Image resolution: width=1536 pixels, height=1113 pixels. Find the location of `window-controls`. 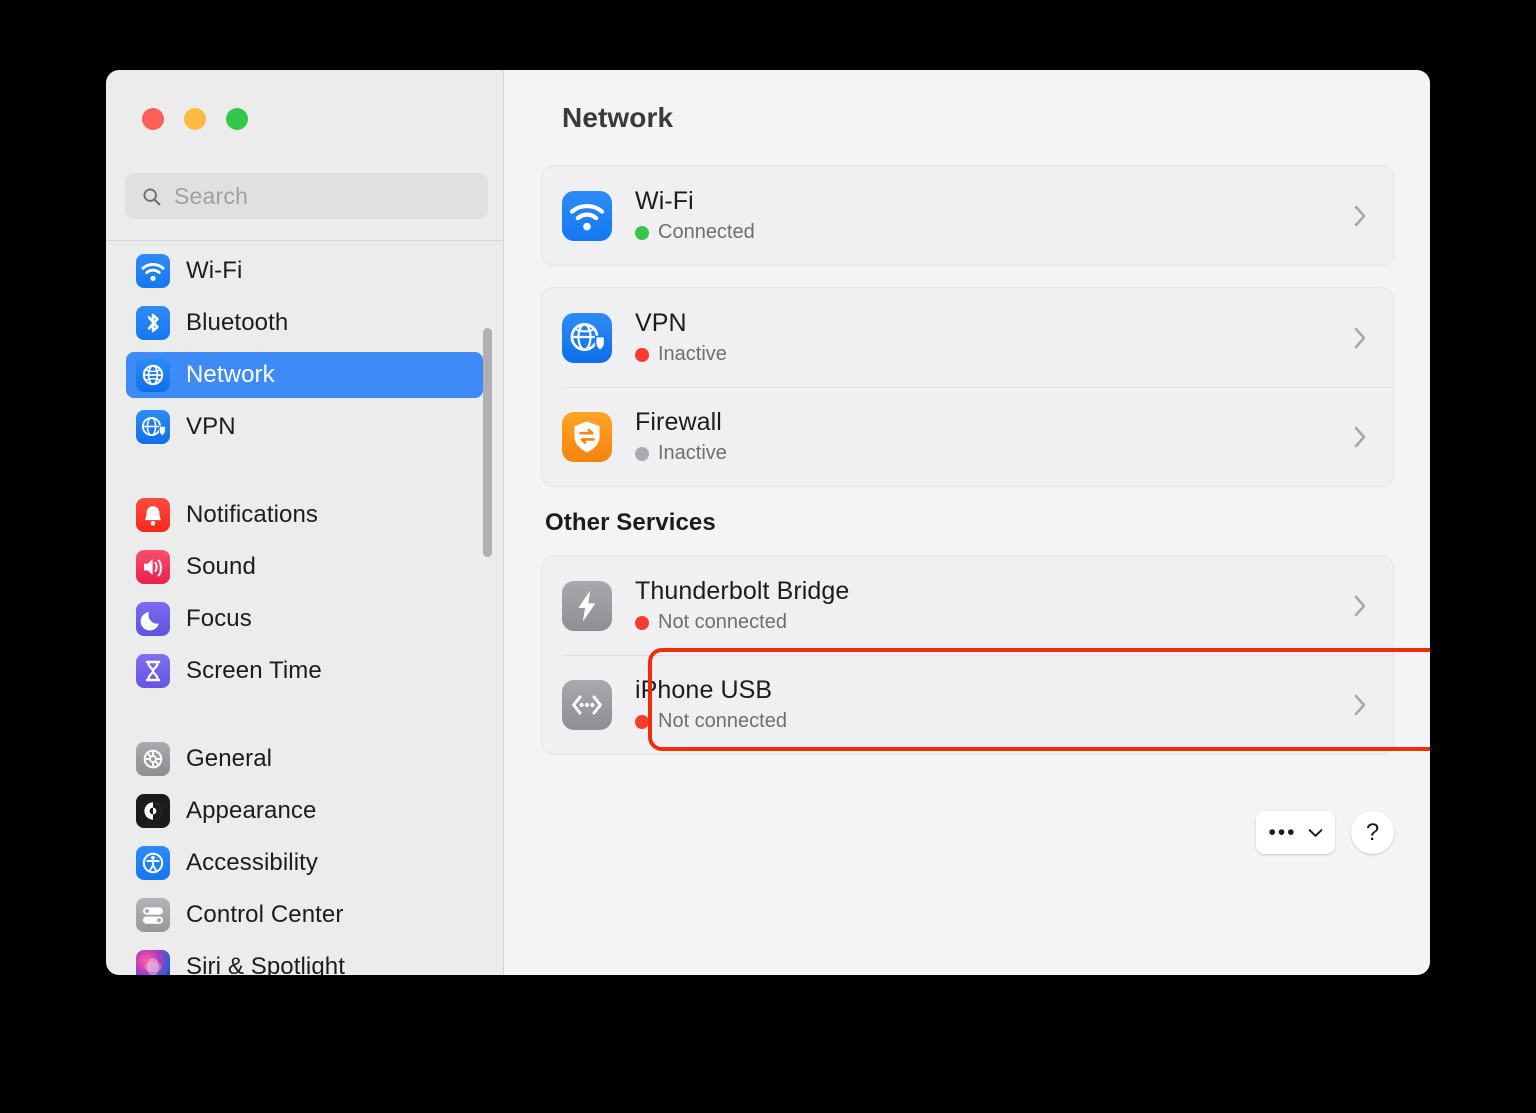

window-controls is located at coordinates (195, 119).